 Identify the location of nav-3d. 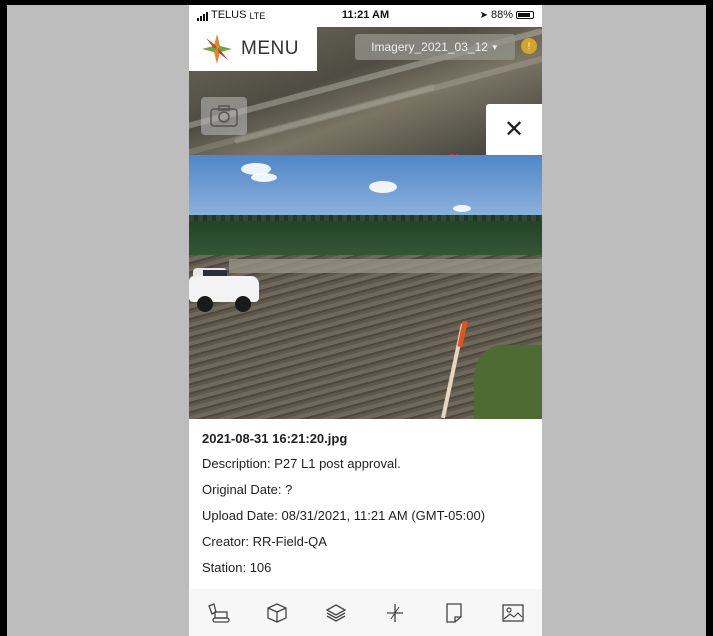
(277, 613).